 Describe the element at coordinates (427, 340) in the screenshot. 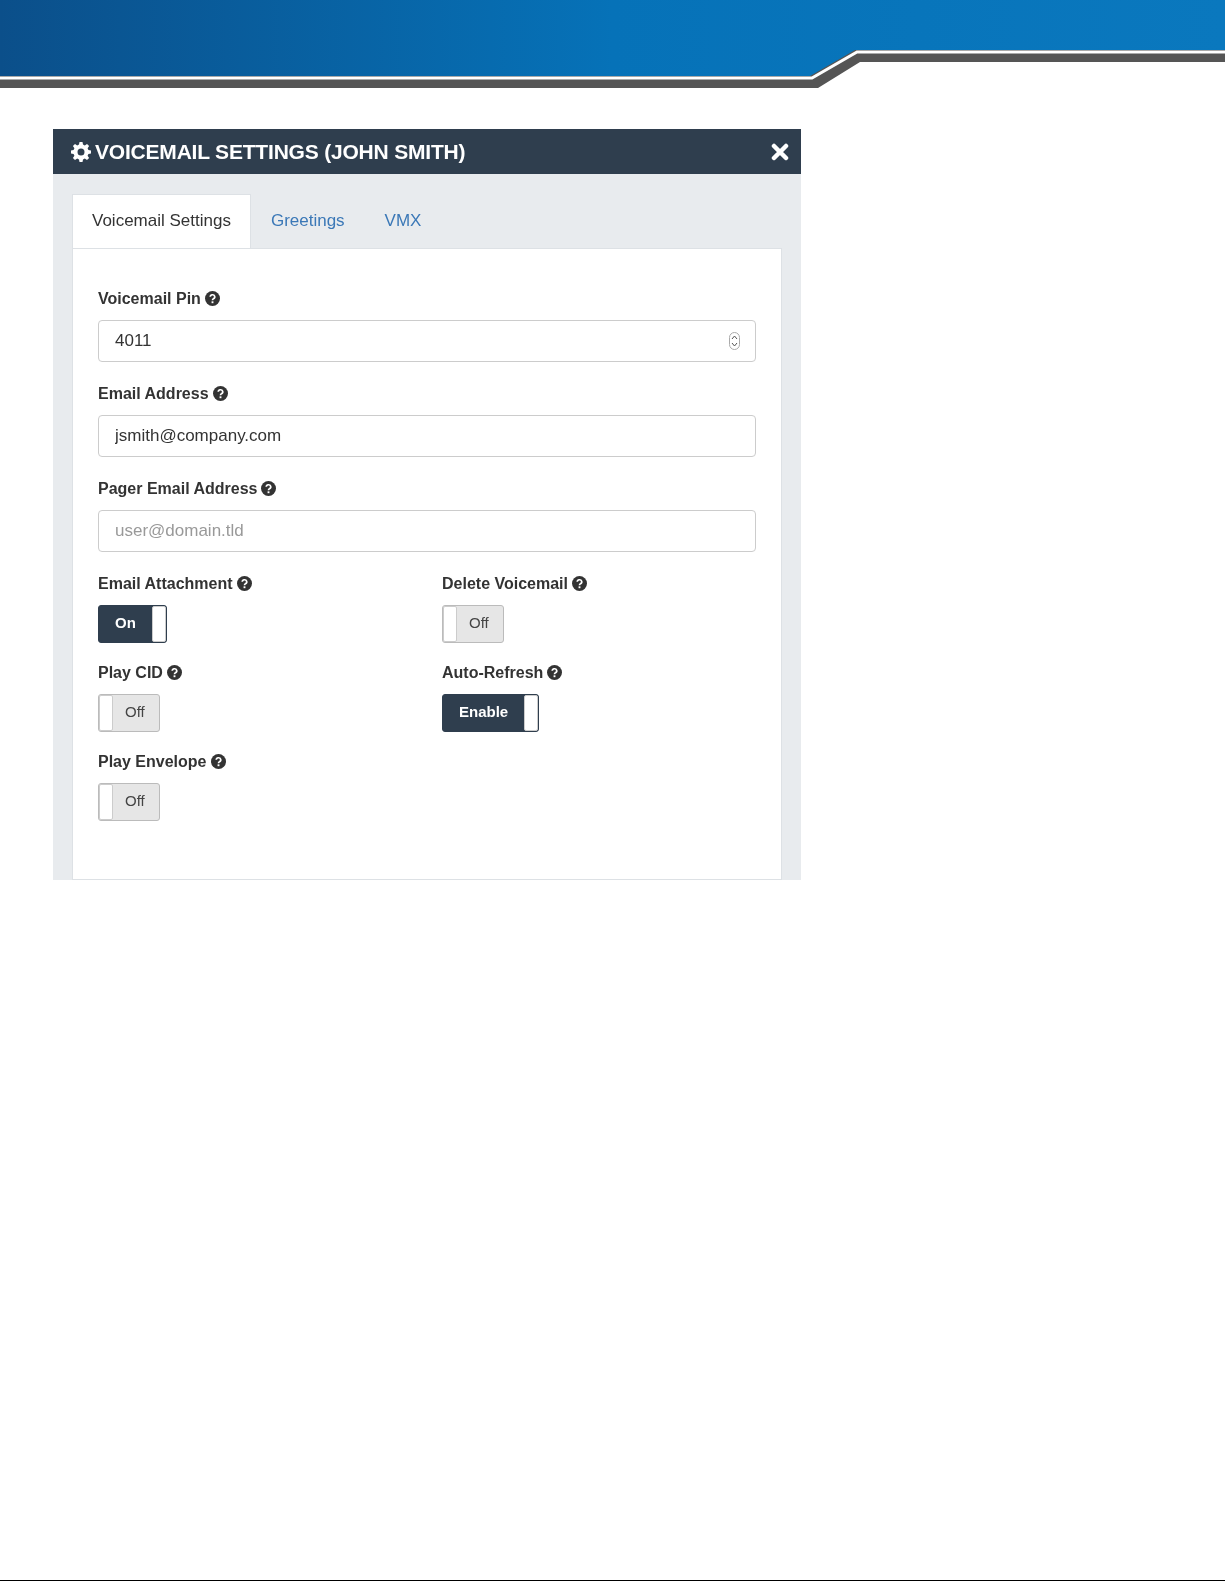

I see `number-field: 4011` at that location.